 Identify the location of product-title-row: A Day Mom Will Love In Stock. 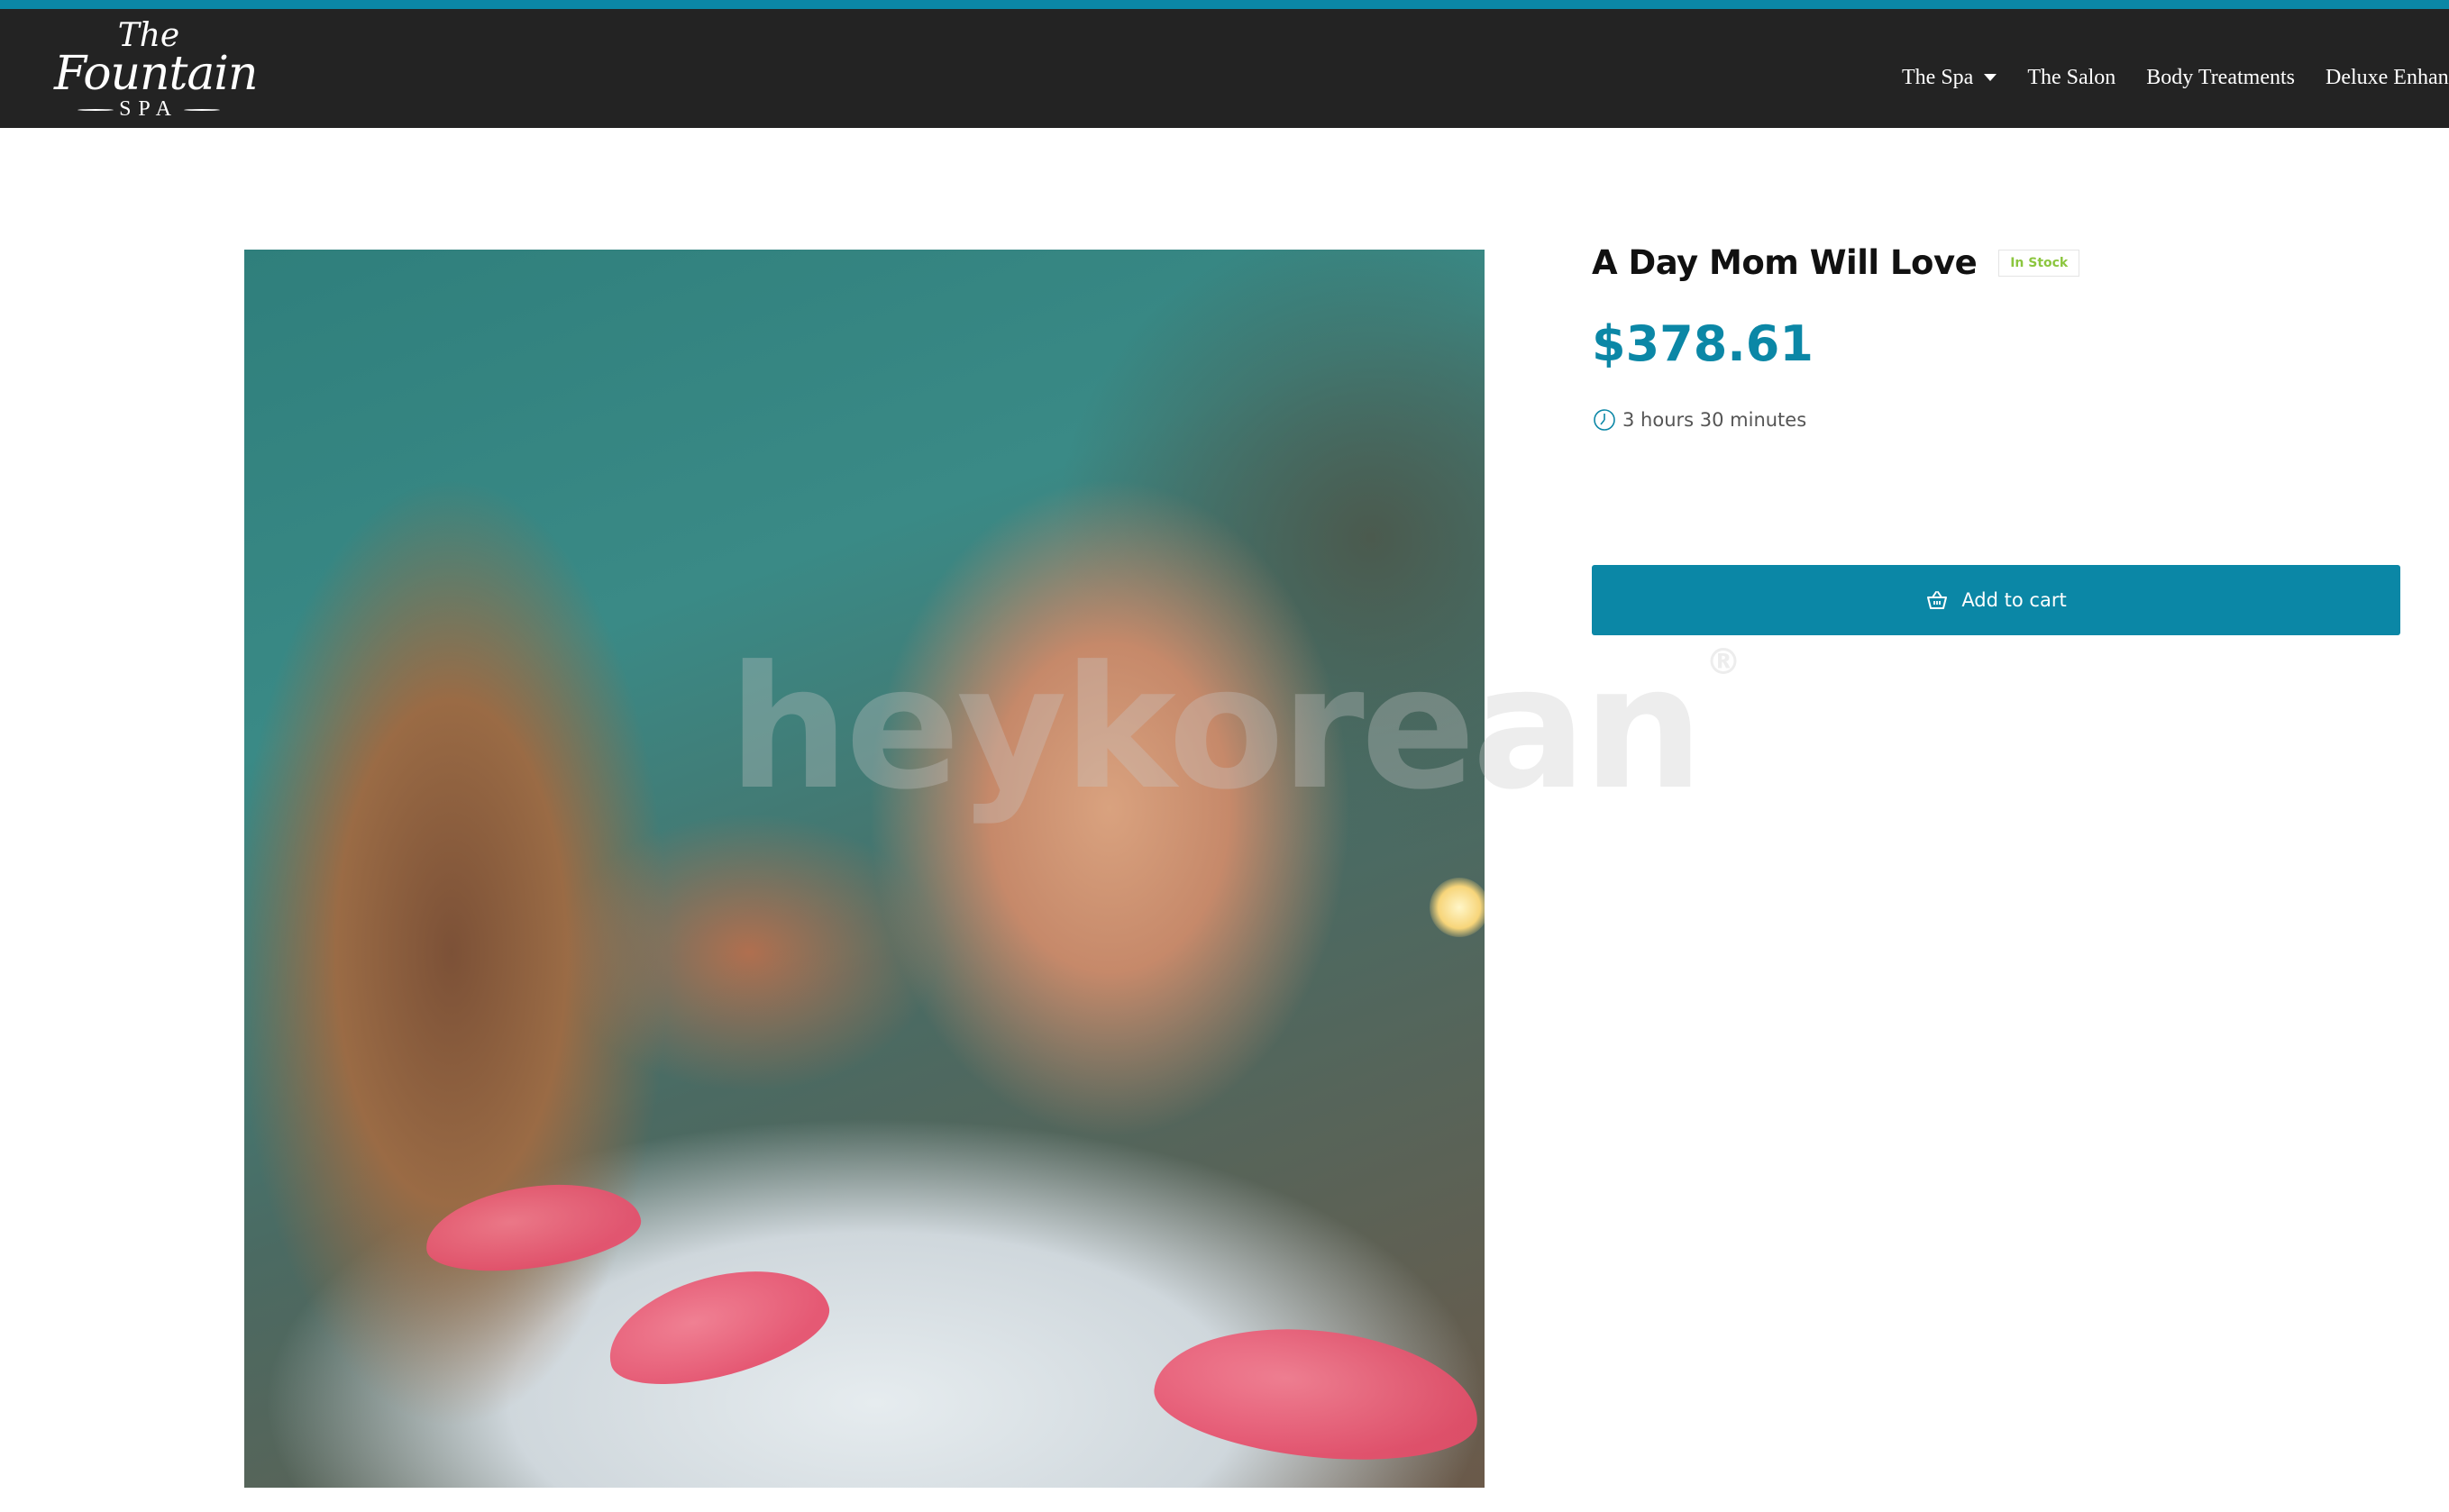
(1836, 262).